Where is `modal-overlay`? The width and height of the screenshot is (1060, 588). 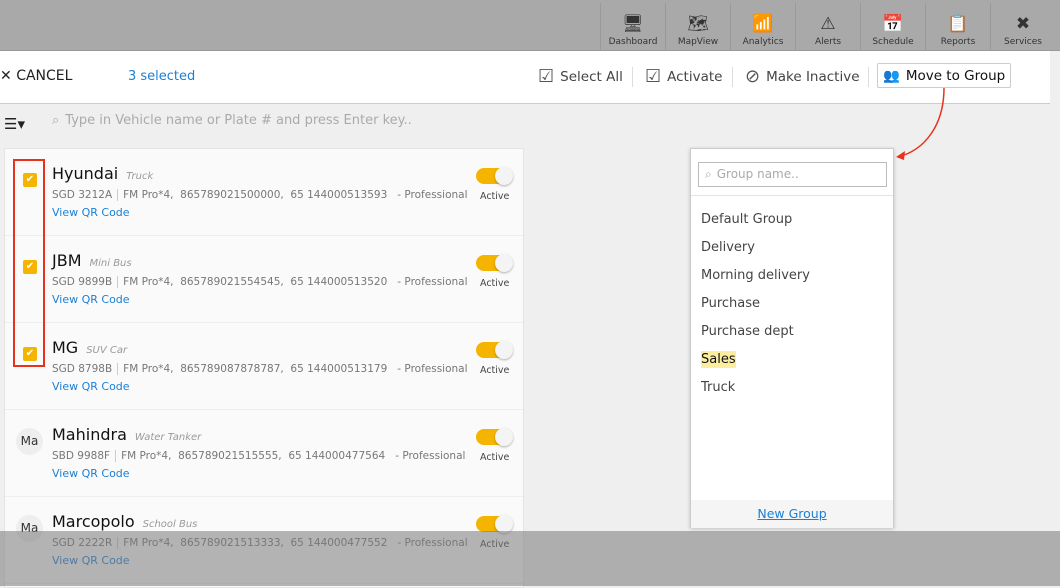
modal-overlay is located at coordinates (530, 558).